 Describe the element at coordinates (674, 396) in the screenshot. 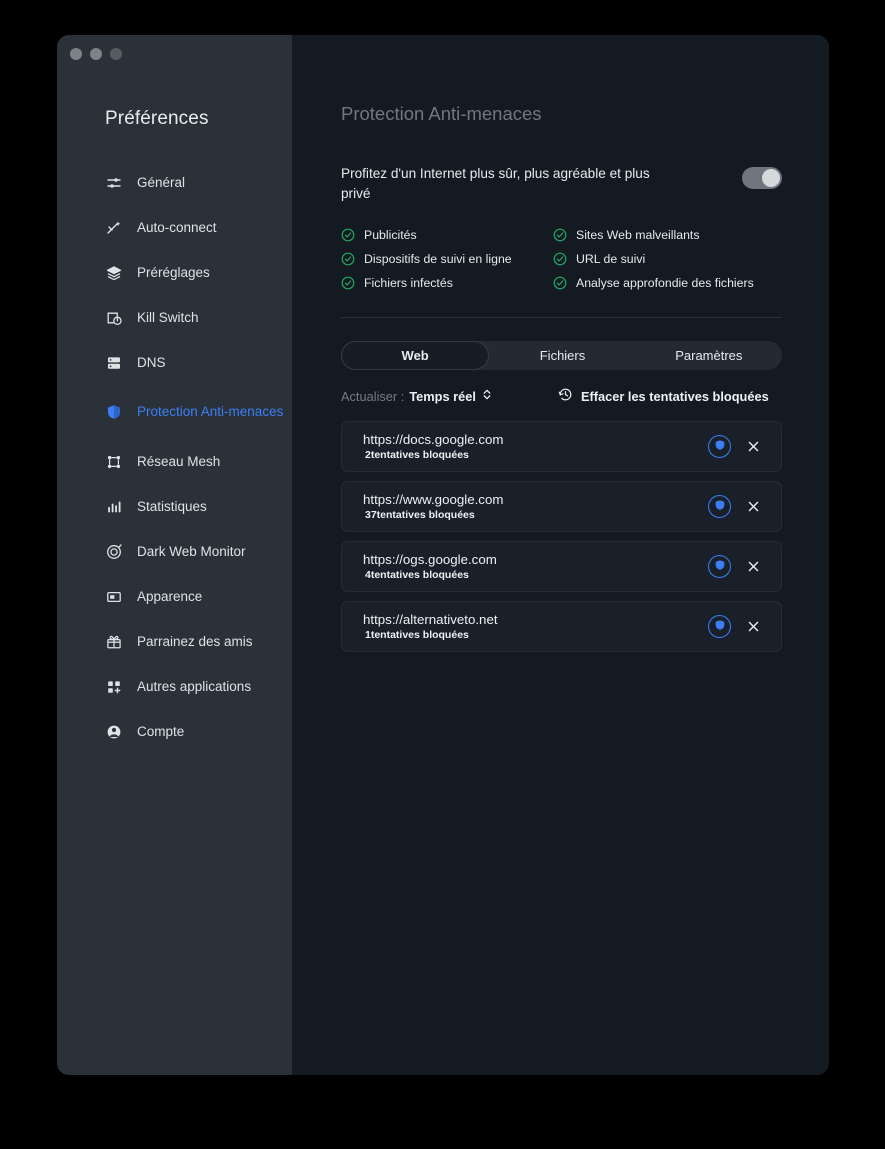

I see `clear-button-label: Effacer les tentatives bloquées` at that location.